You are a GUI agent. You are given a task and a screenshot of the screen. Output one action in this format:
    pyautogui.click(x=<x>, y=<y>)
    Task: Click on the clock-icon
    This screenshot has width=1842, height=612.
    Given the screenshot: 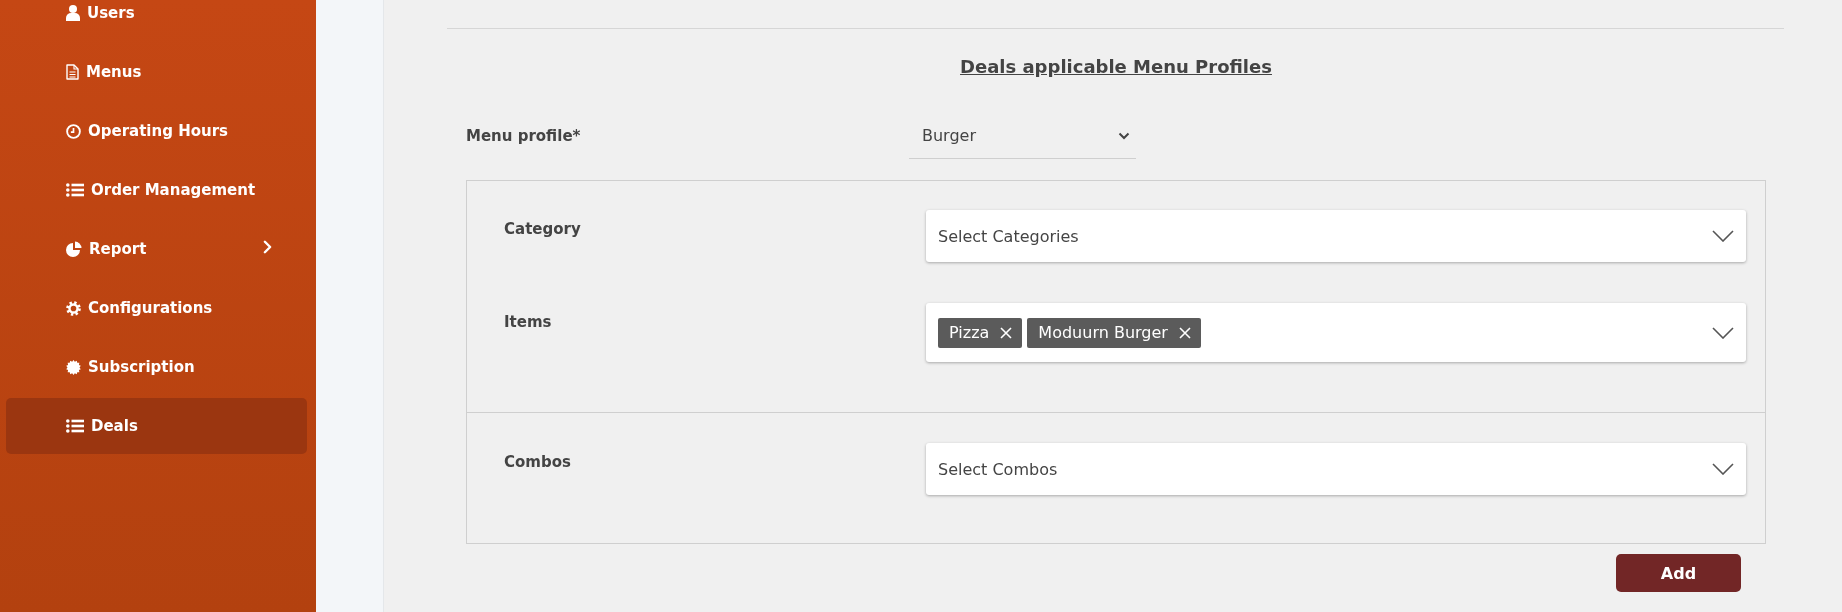 What is the action you would take?
    pyautogui.click(x=73, y=131)
    